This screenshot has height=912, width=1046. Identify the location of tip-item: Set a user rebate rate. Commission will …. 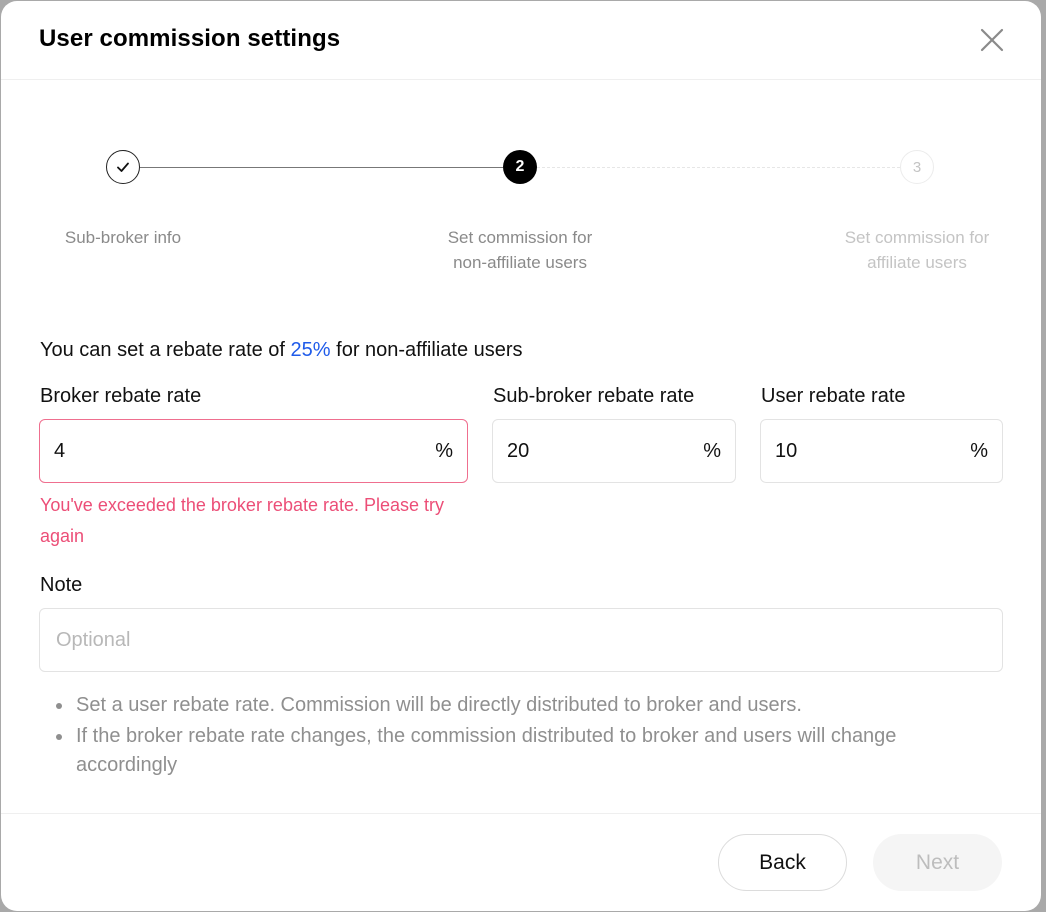
(516, 705).